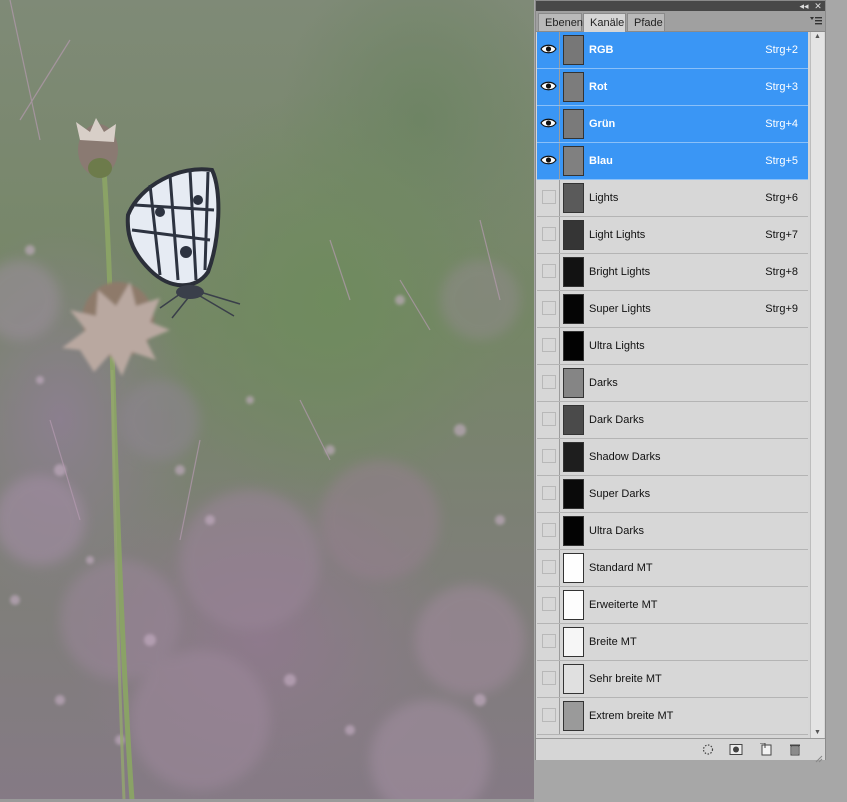 The height and width of the screenshot is (802, 847). I want to click on channel-row: Super Lights Strg+9, so click(672, 309).